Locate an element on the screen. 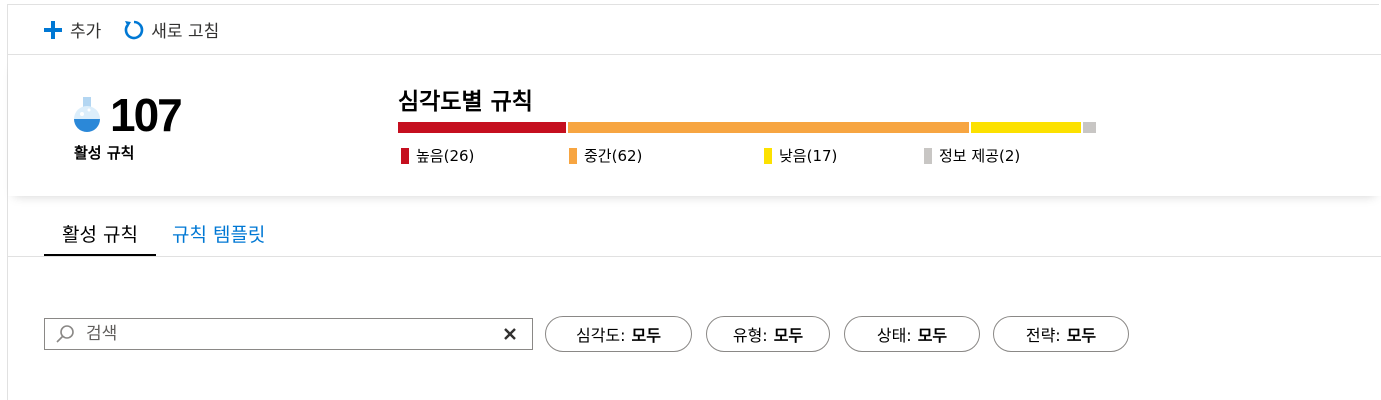  legend-label: 높음(26) is located at coordinates (445, 156).